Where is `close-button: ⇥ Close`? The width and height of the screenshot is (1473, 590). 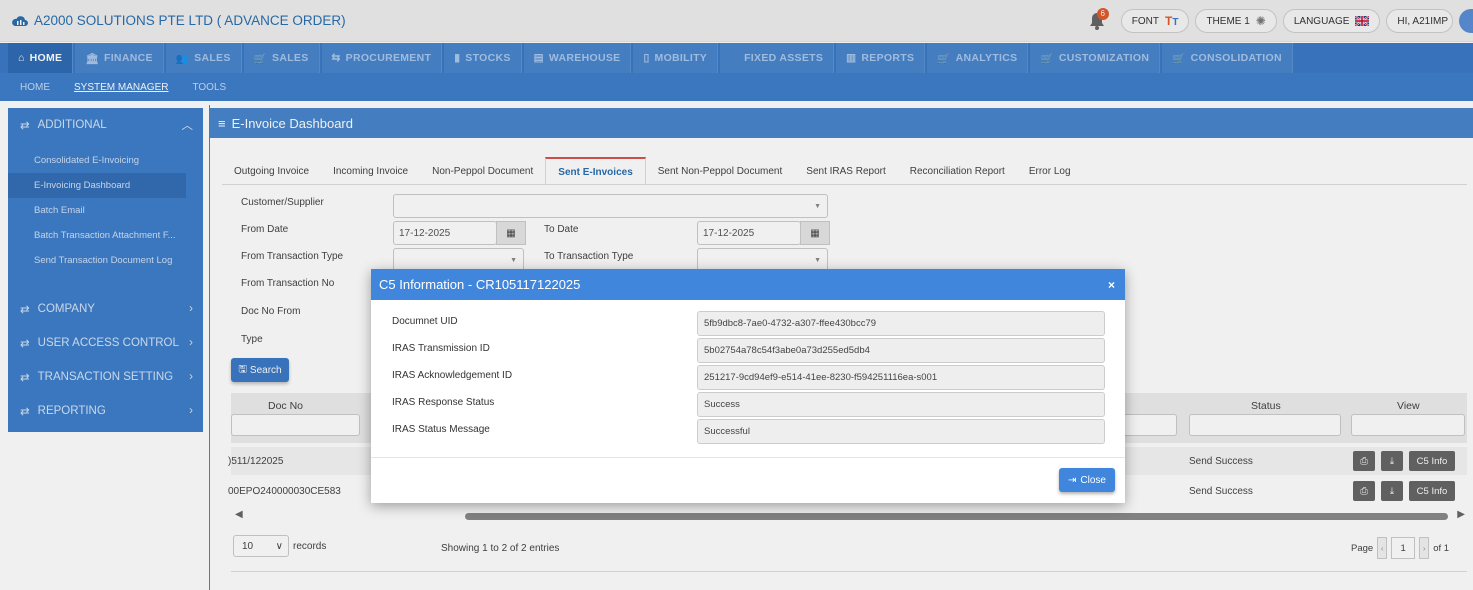
close-button: ⇥ Close is located at coordinates (1087, 480).